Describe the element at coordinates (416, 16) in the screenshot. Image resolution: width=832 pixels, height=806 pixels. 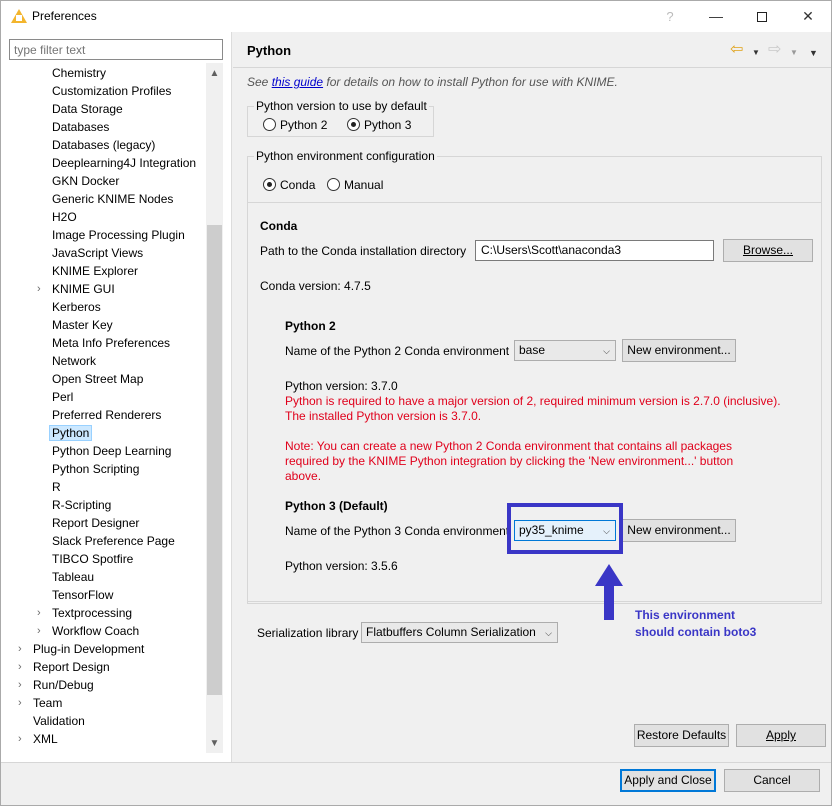
I see `title-bar: Preferences ? — ✕` at that location.